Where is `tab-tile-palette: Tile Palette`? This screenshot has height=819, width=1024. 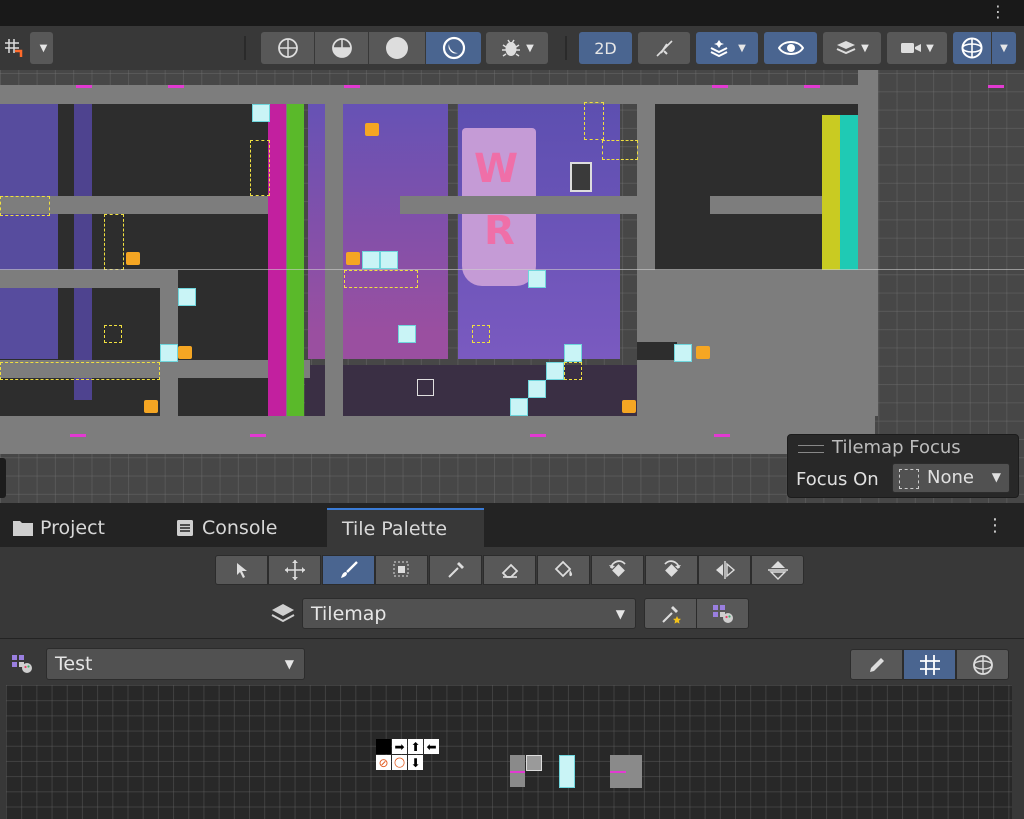 tab-tile-palette: Tile Palette is located at coordinates (405, 527).